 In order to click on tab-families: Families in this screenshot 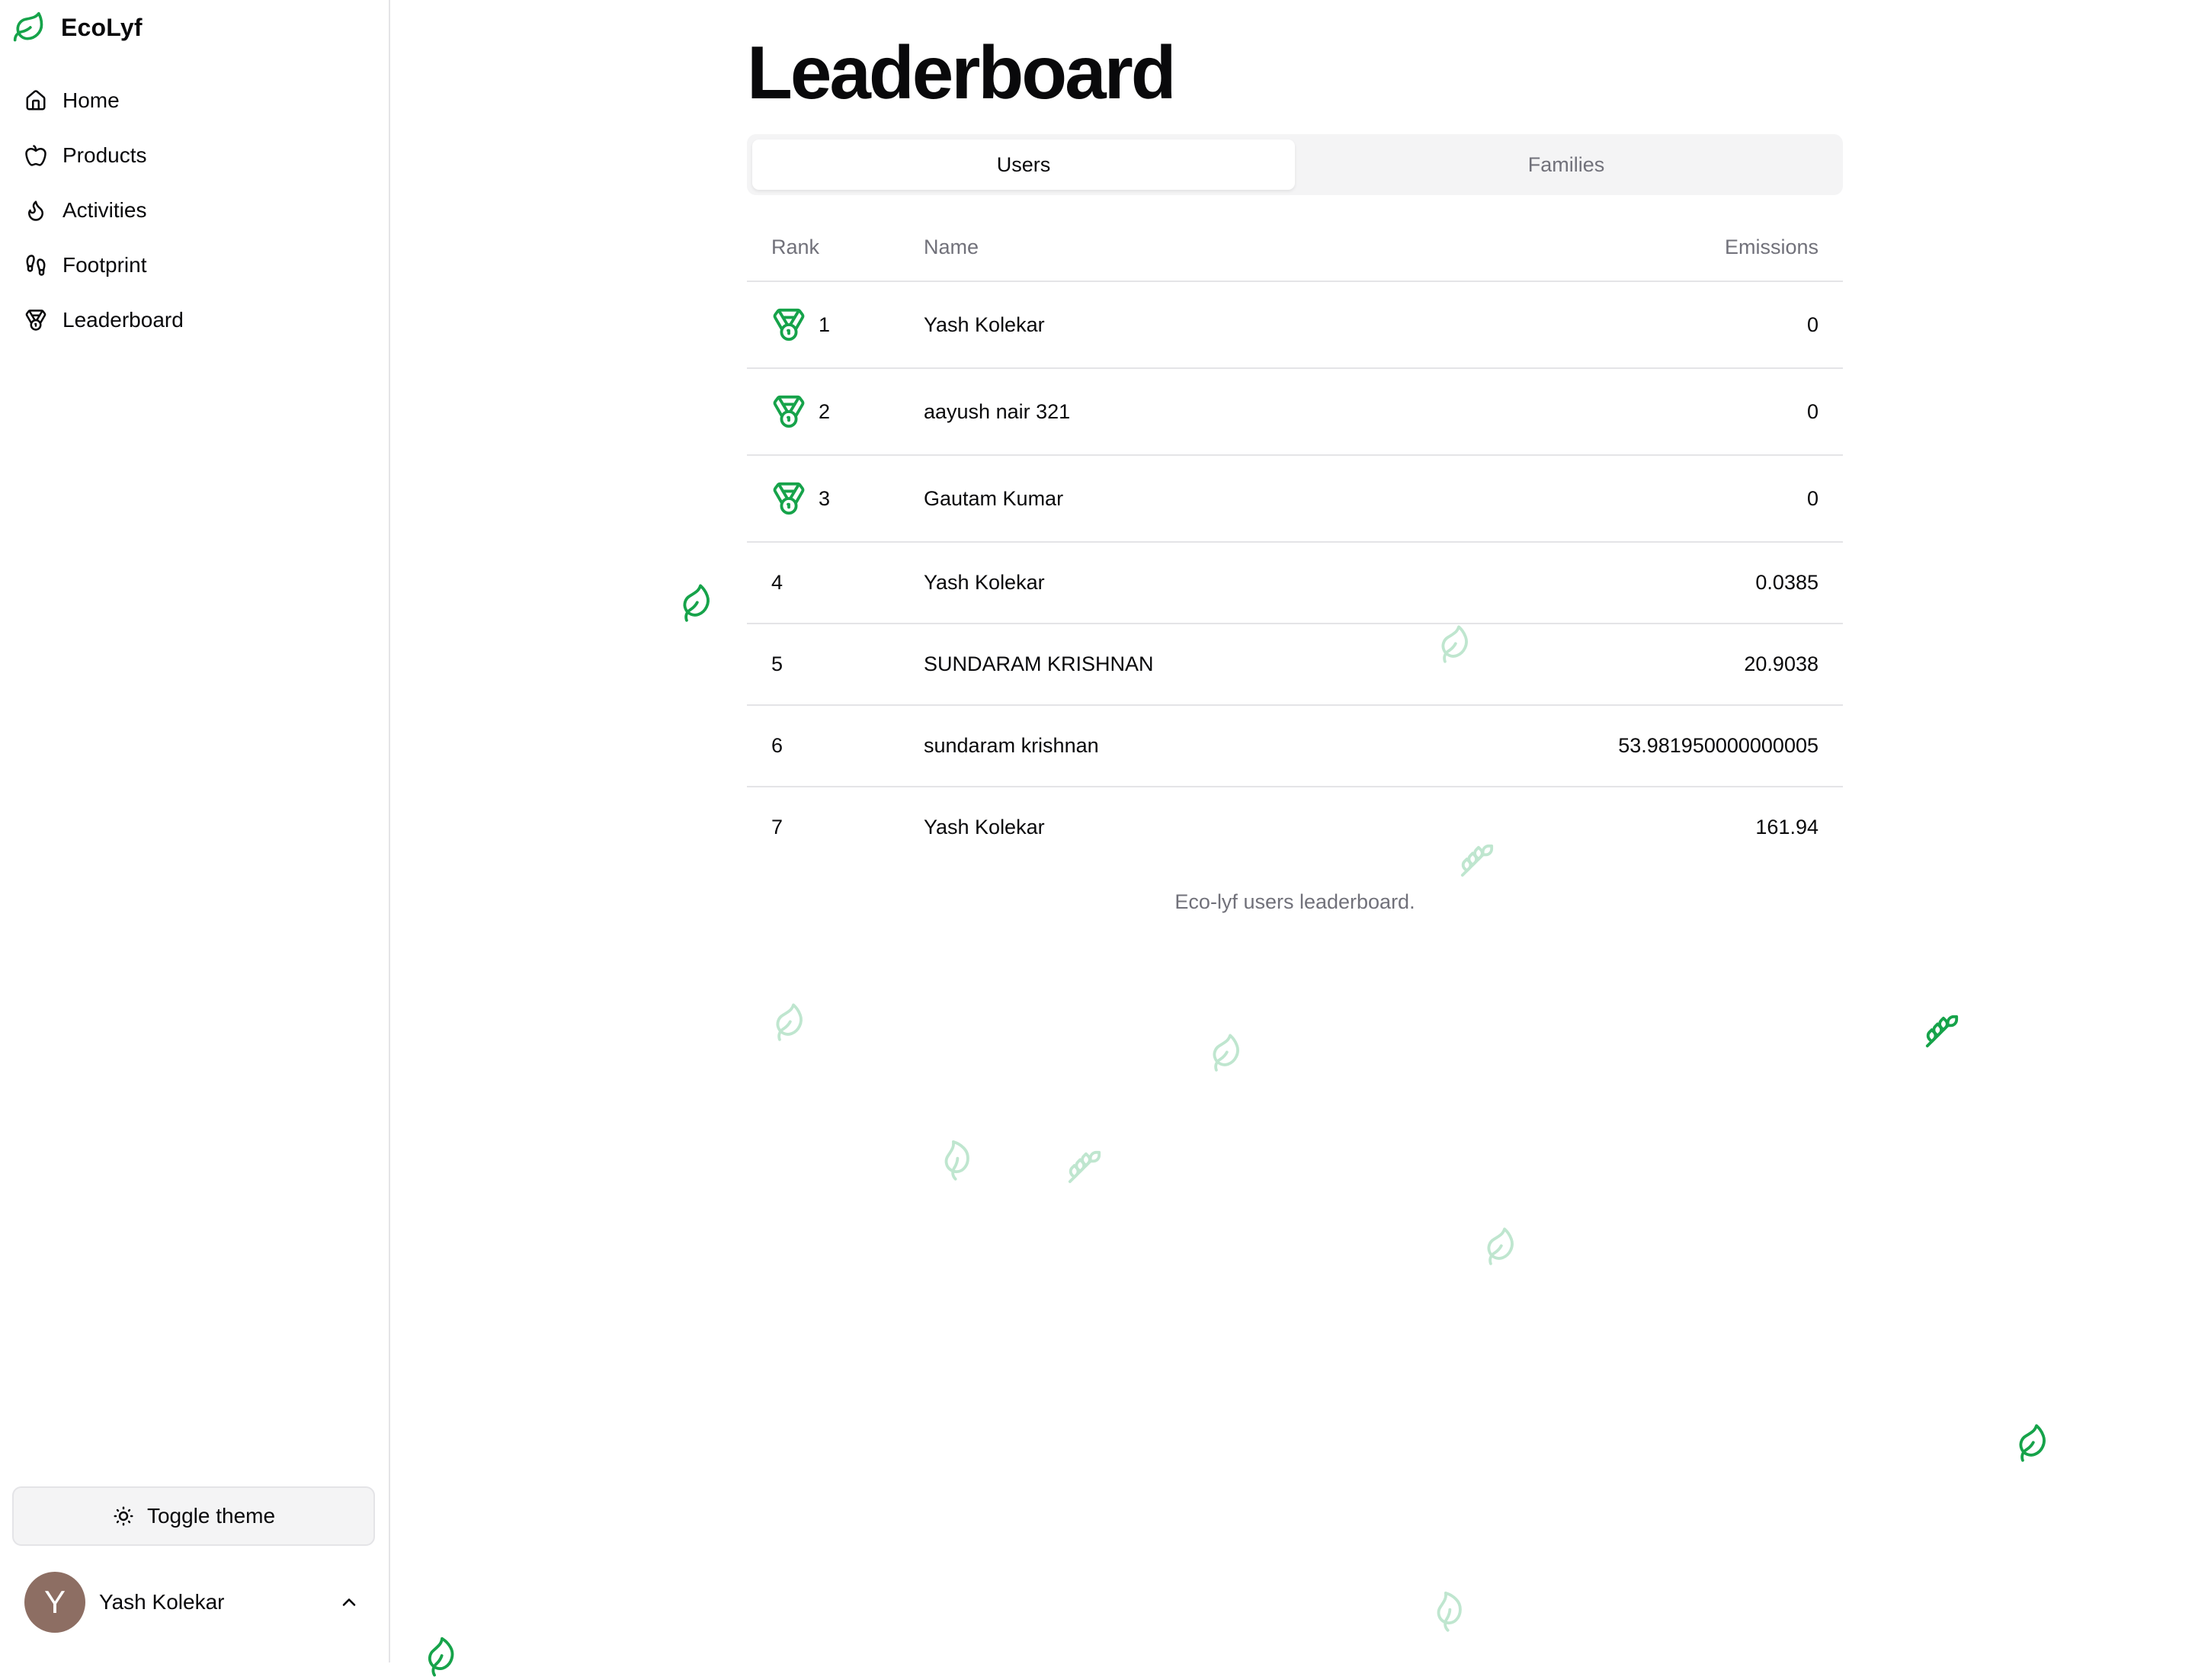, I will do `click(1566, 164)`.